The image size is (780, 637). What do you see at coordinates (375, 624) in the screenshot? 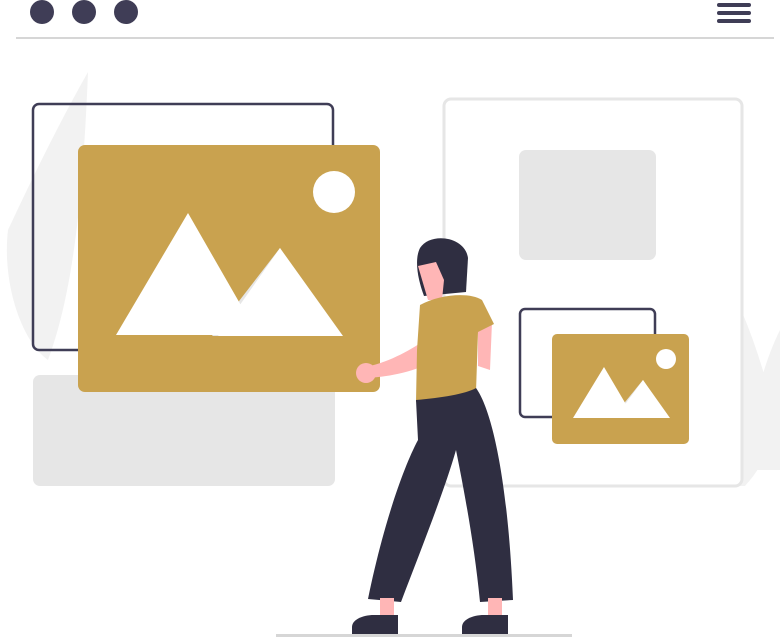
I see `person-shoe-left` at bounding box center [375, 624].